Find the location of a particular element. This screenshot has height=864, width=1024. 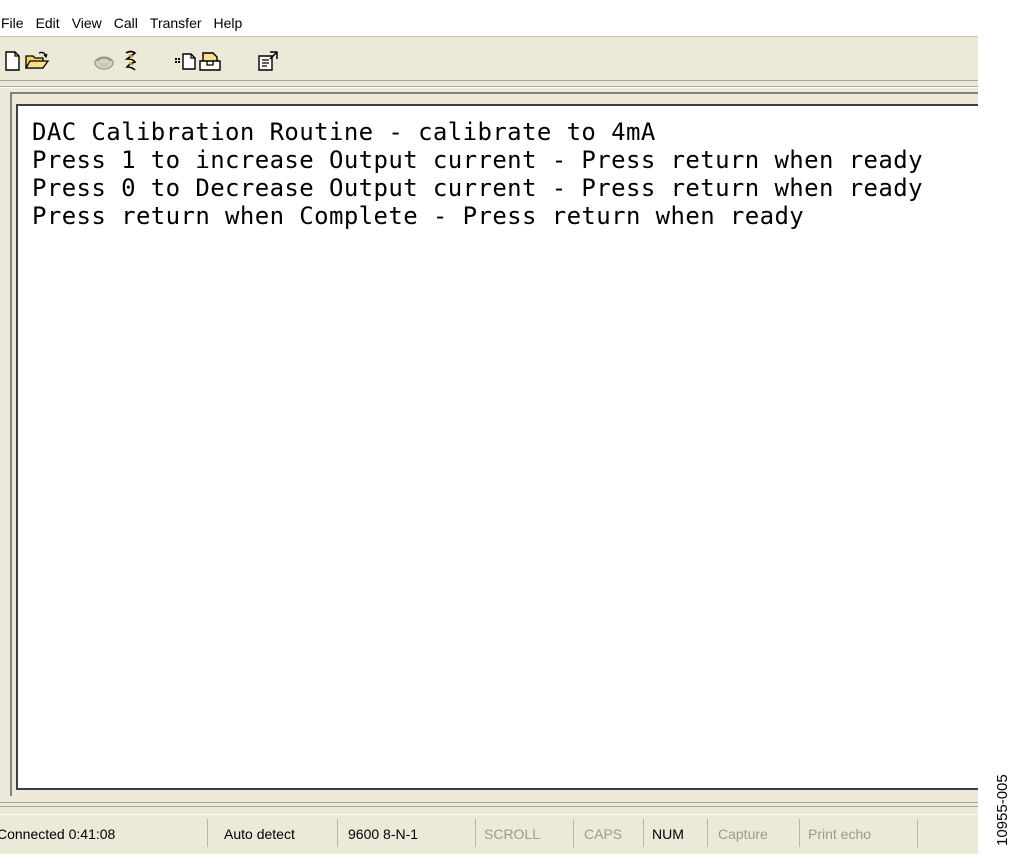

disconnect-icon is located at coordinates (130, 60).